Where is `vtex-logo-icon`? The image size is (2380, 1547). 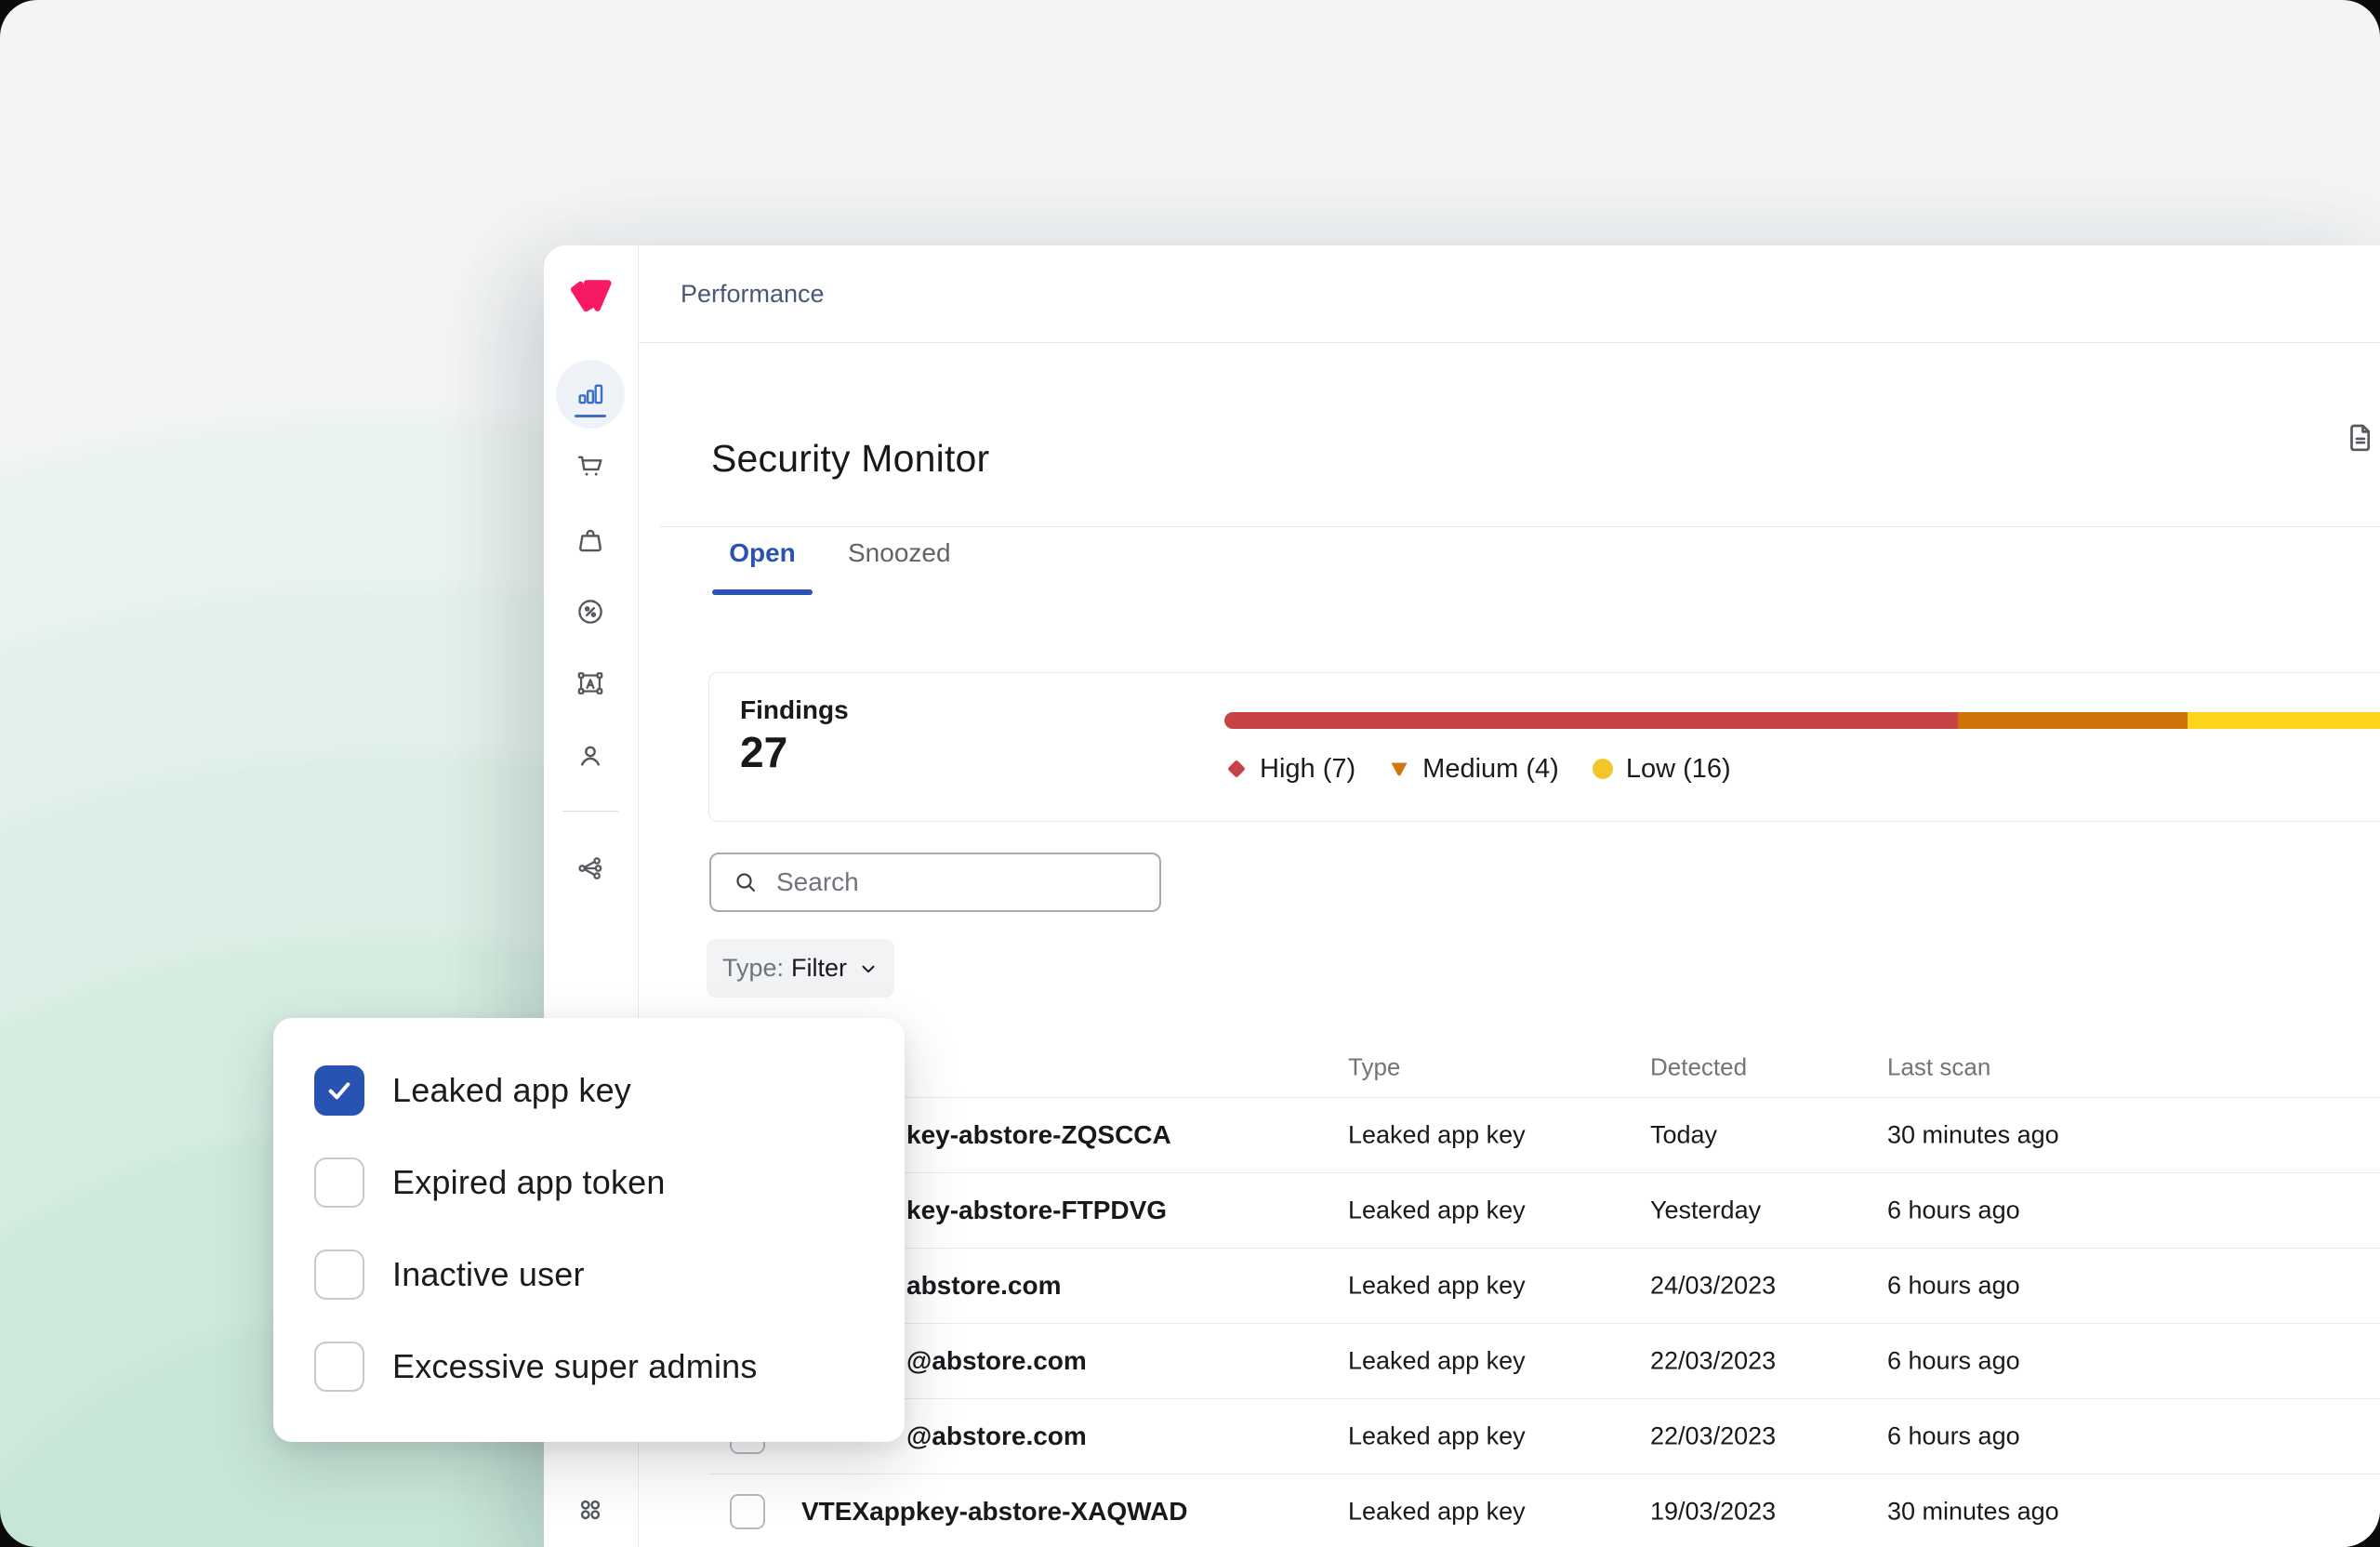 vtex-logo-icon is located at coordinates (590, 295).